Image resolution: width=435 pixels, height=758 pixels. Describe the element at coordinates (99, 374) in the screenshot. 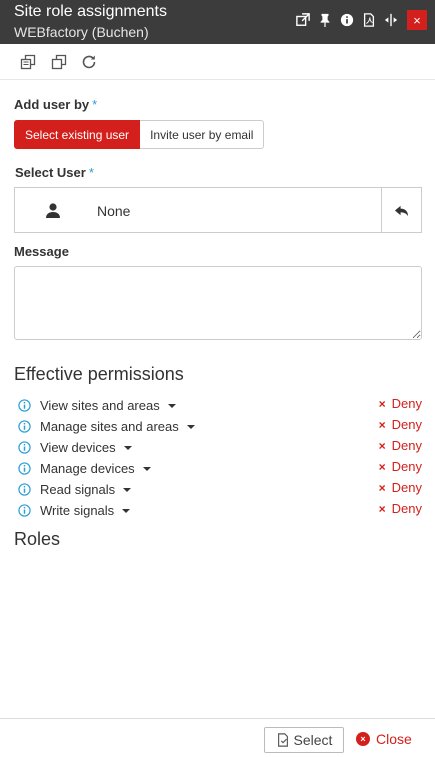

I see `effective-permissions-title: Effective permissions` at that location.